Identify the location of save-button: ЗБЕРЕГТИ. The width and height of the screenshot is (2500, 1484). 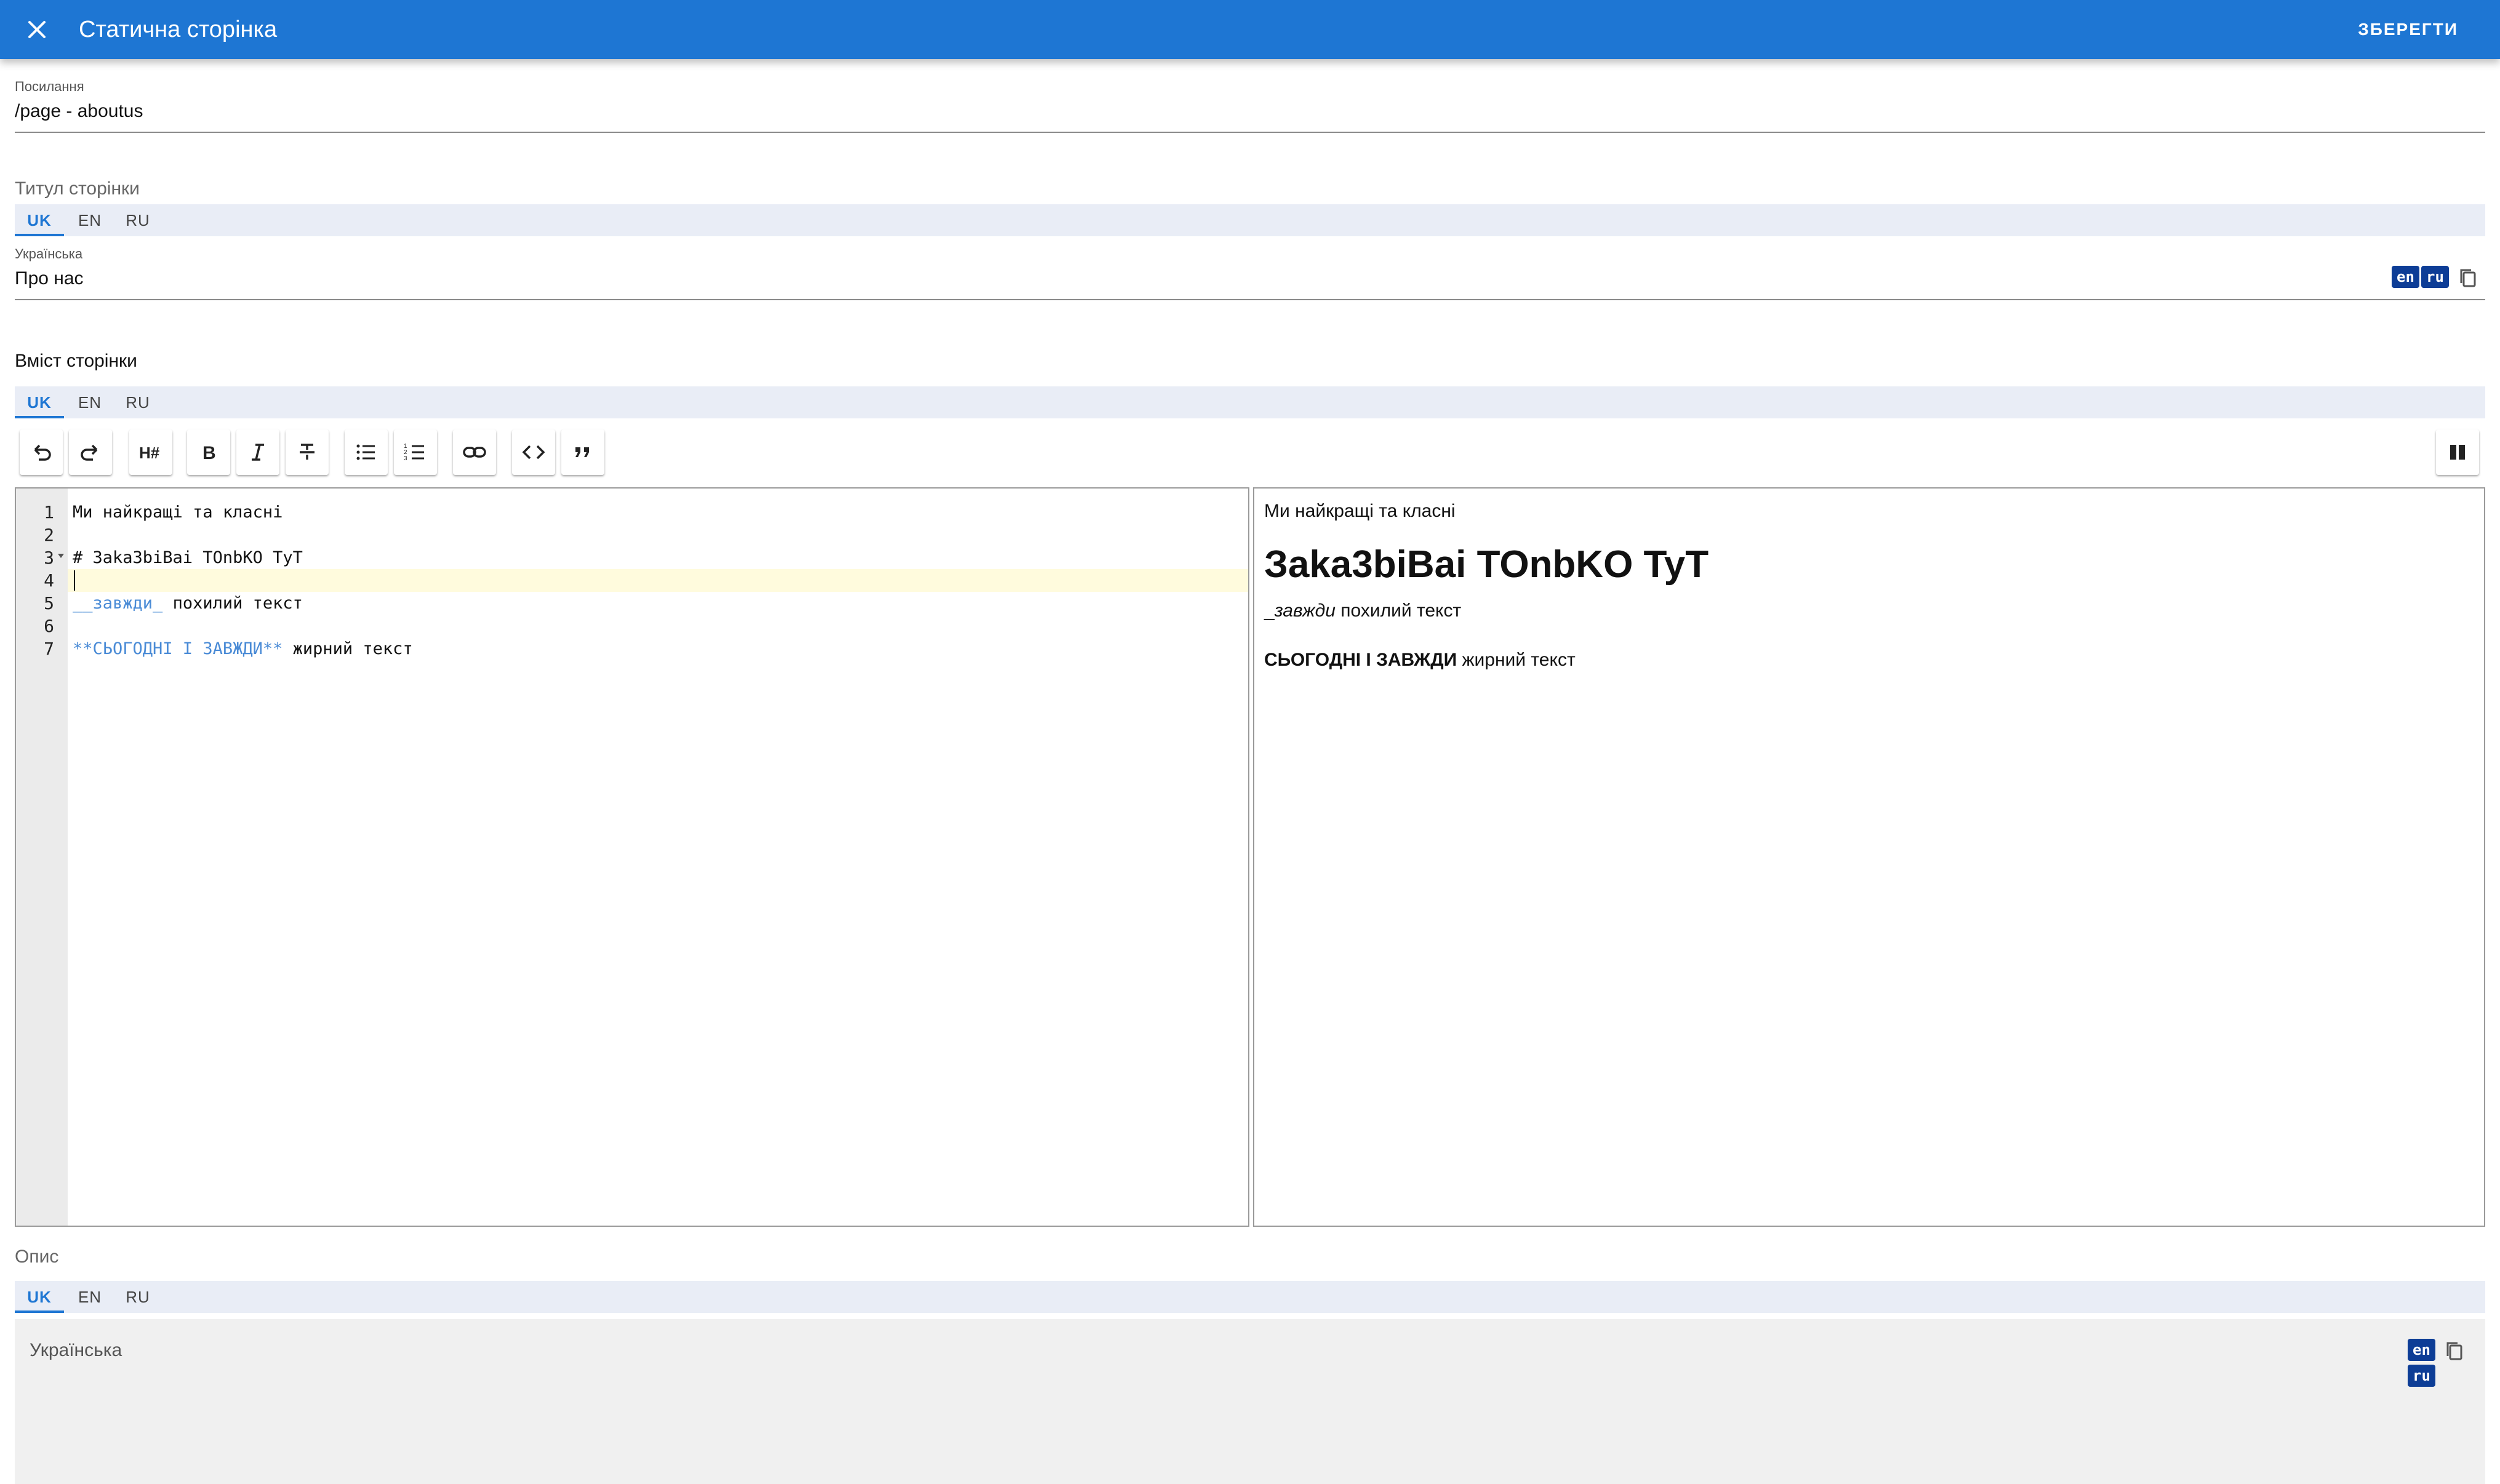
(2408, 29).